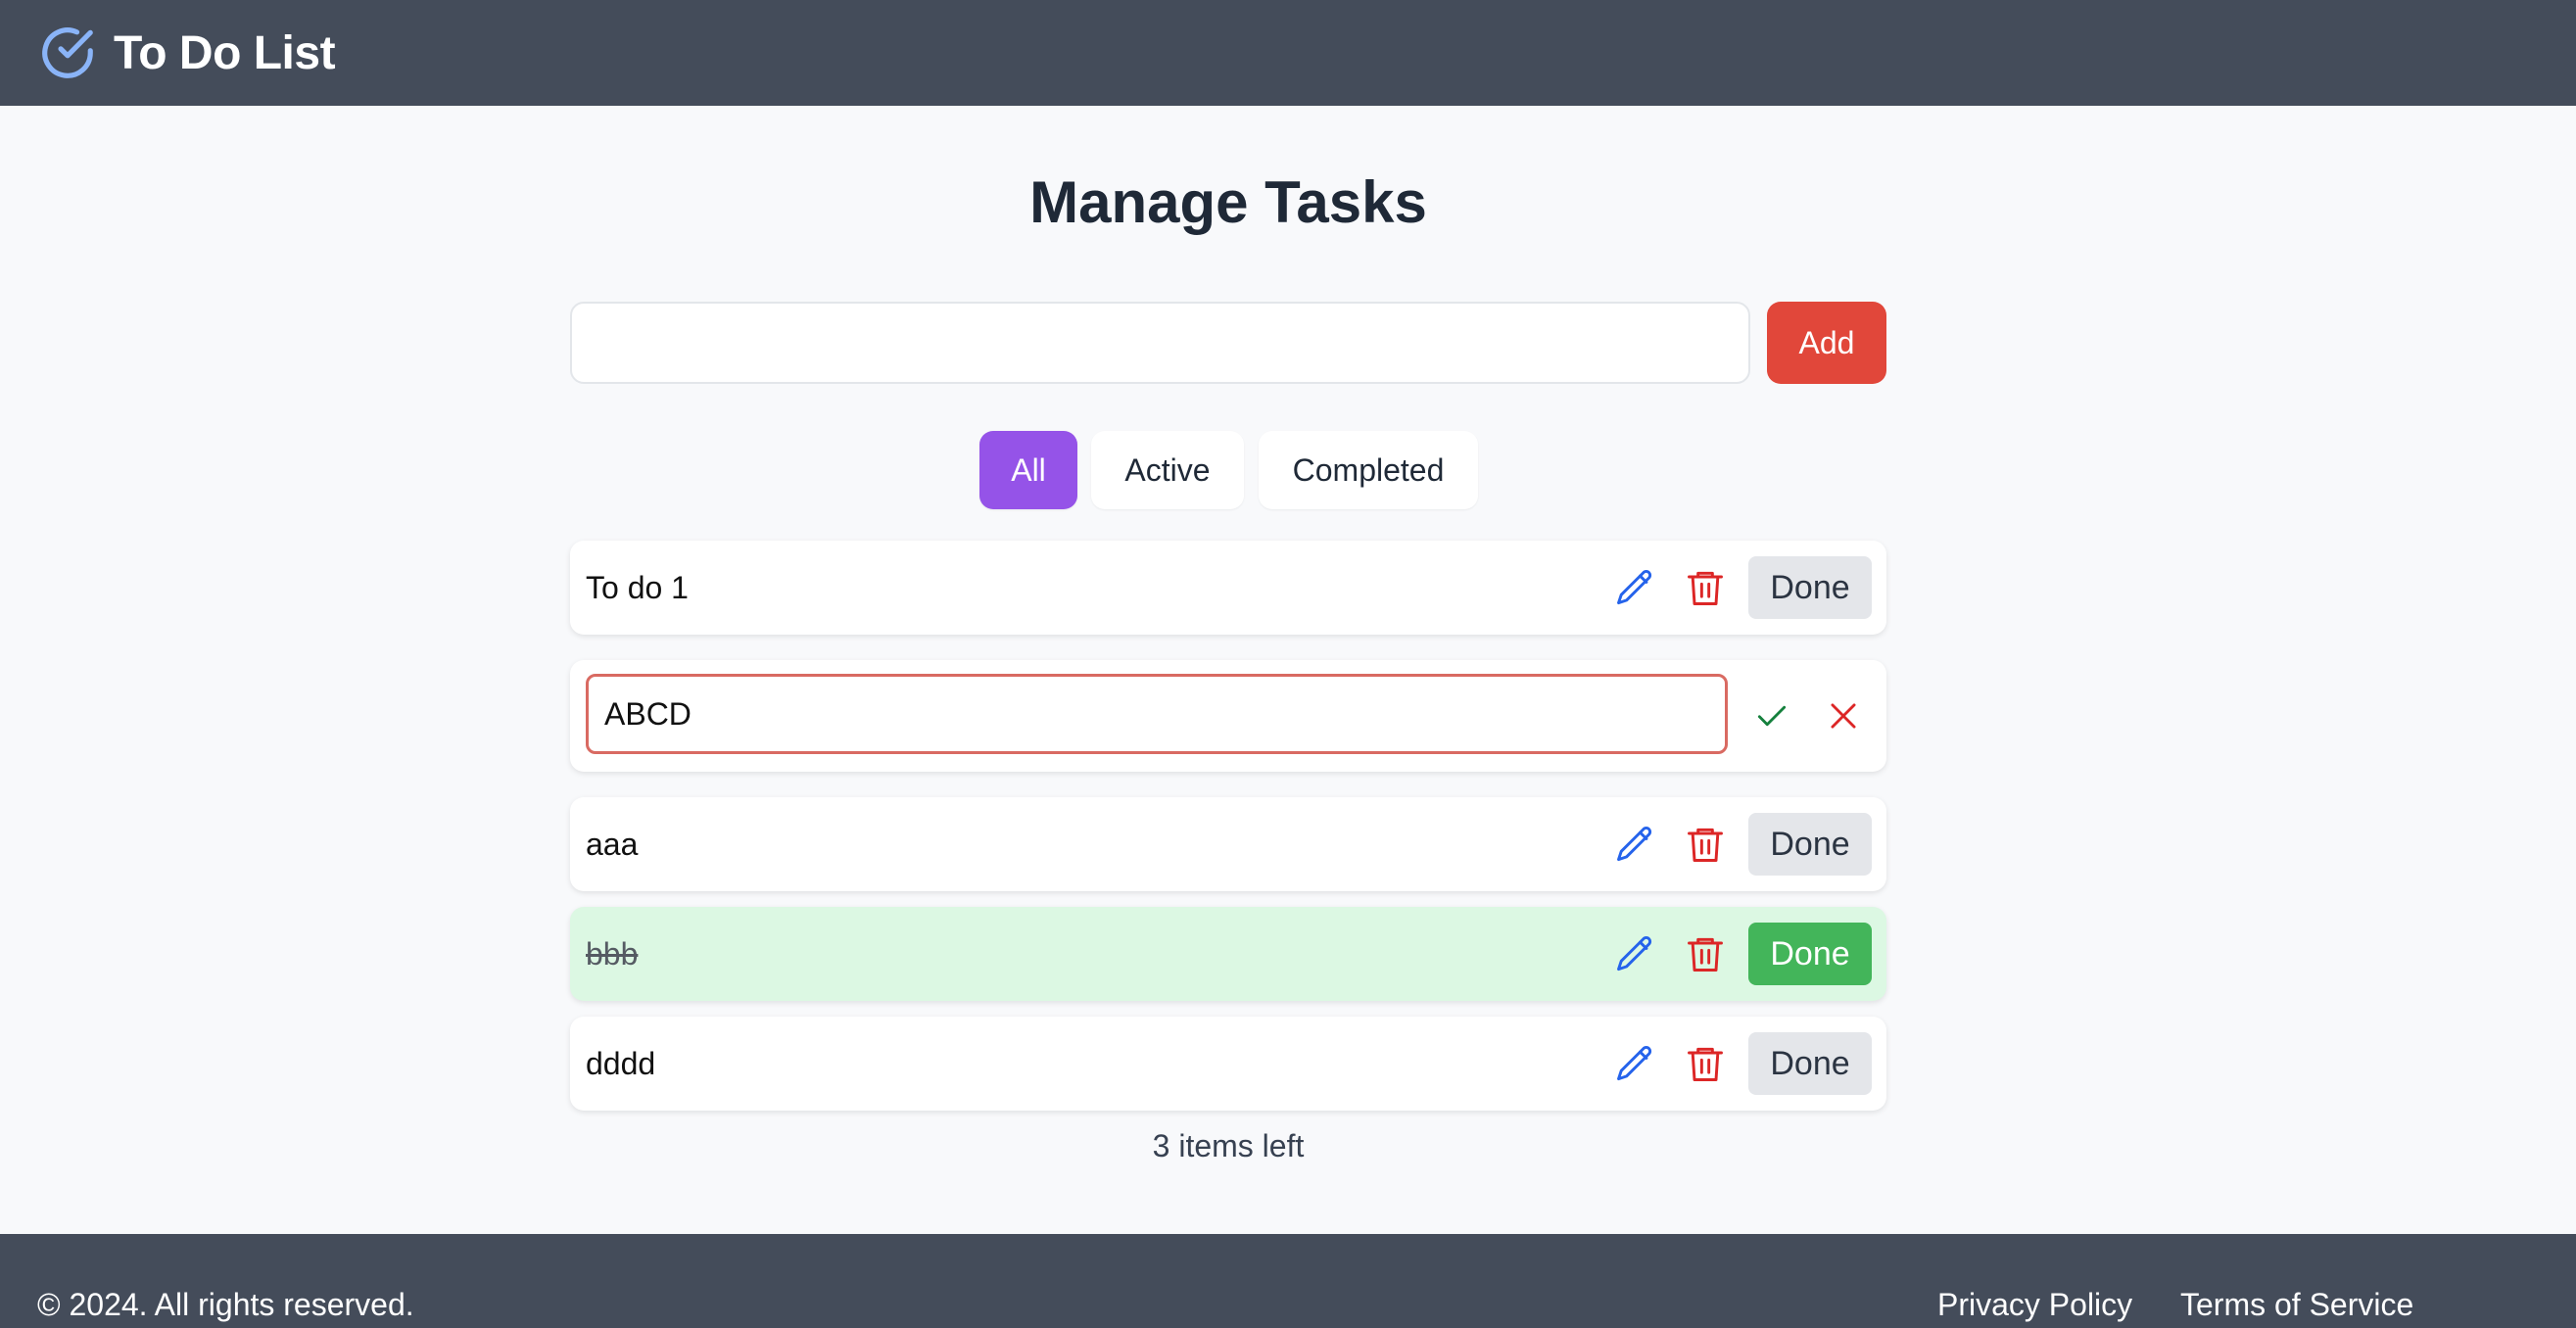 The width and height of the screenshot is (2576, 1328). What do you see at coordinates (1827, 343) in the screenshot?
I see `add-button: Add` at bounding box center [1827, 343].